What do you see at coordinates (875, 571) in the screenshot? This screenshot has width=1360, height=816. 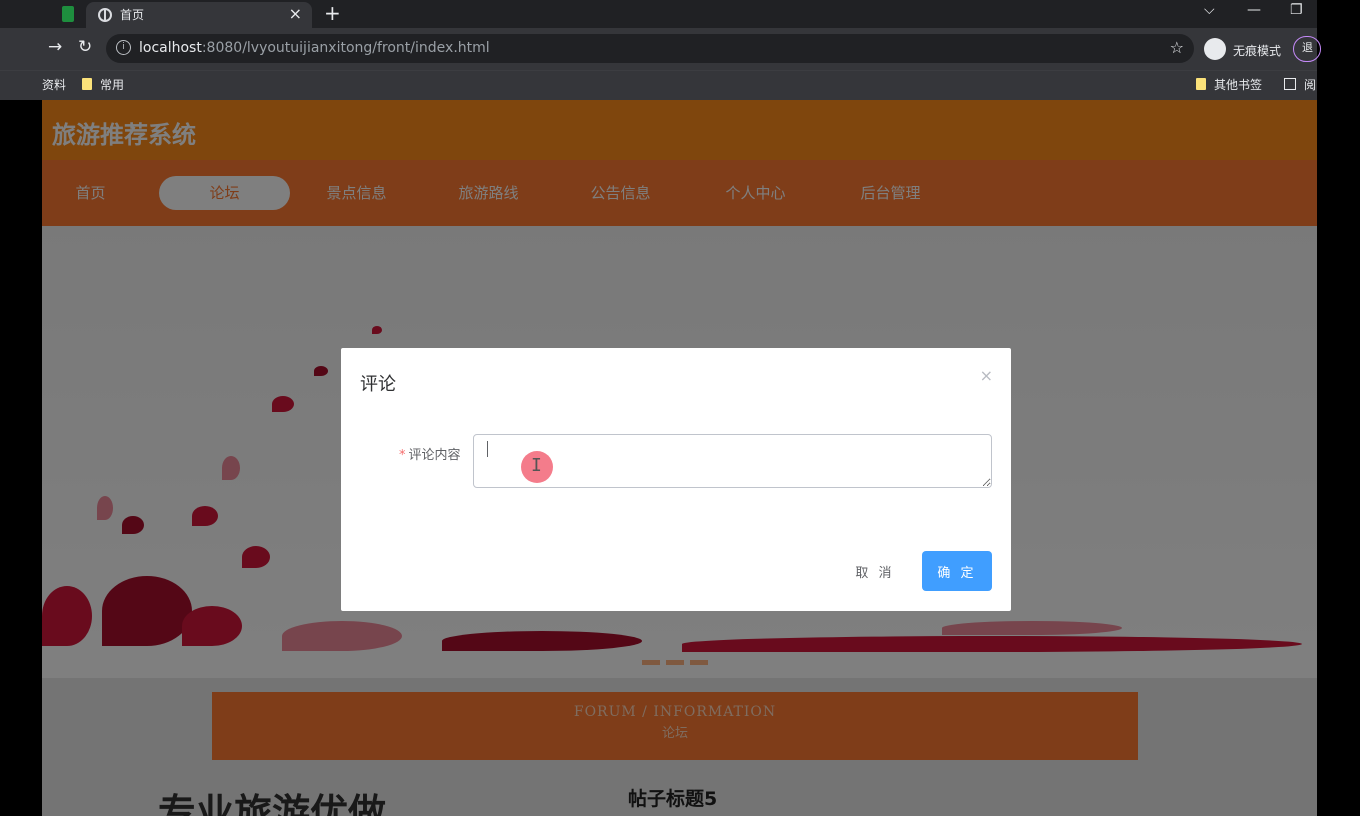 I see `cancel-button: 取 消` at bounding box center [875, 571].